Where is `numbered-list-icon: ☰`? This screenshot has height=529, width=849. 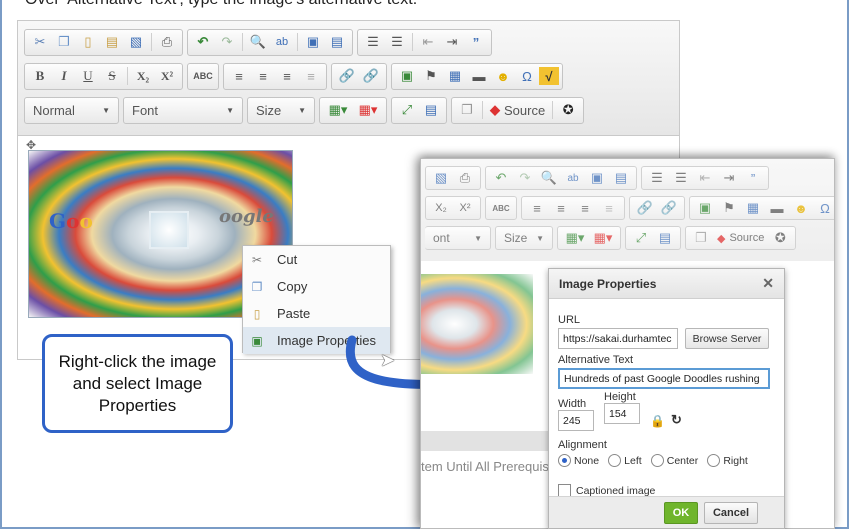
numbered-list-icon: ☰ is located at coordinates (373, 42).